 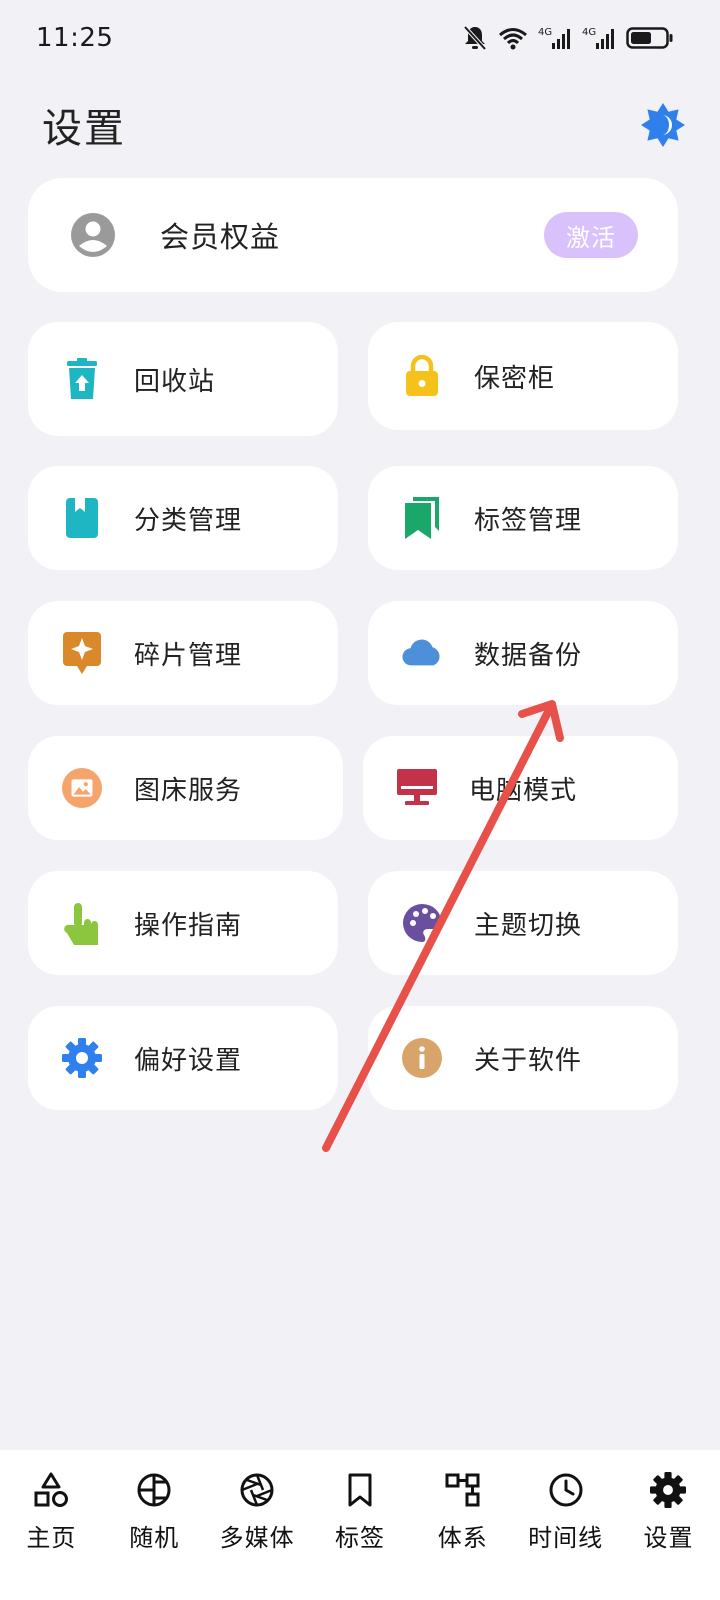 I want to click on desktop-mode-card: 电脑模式, so click(x=520, y=788).